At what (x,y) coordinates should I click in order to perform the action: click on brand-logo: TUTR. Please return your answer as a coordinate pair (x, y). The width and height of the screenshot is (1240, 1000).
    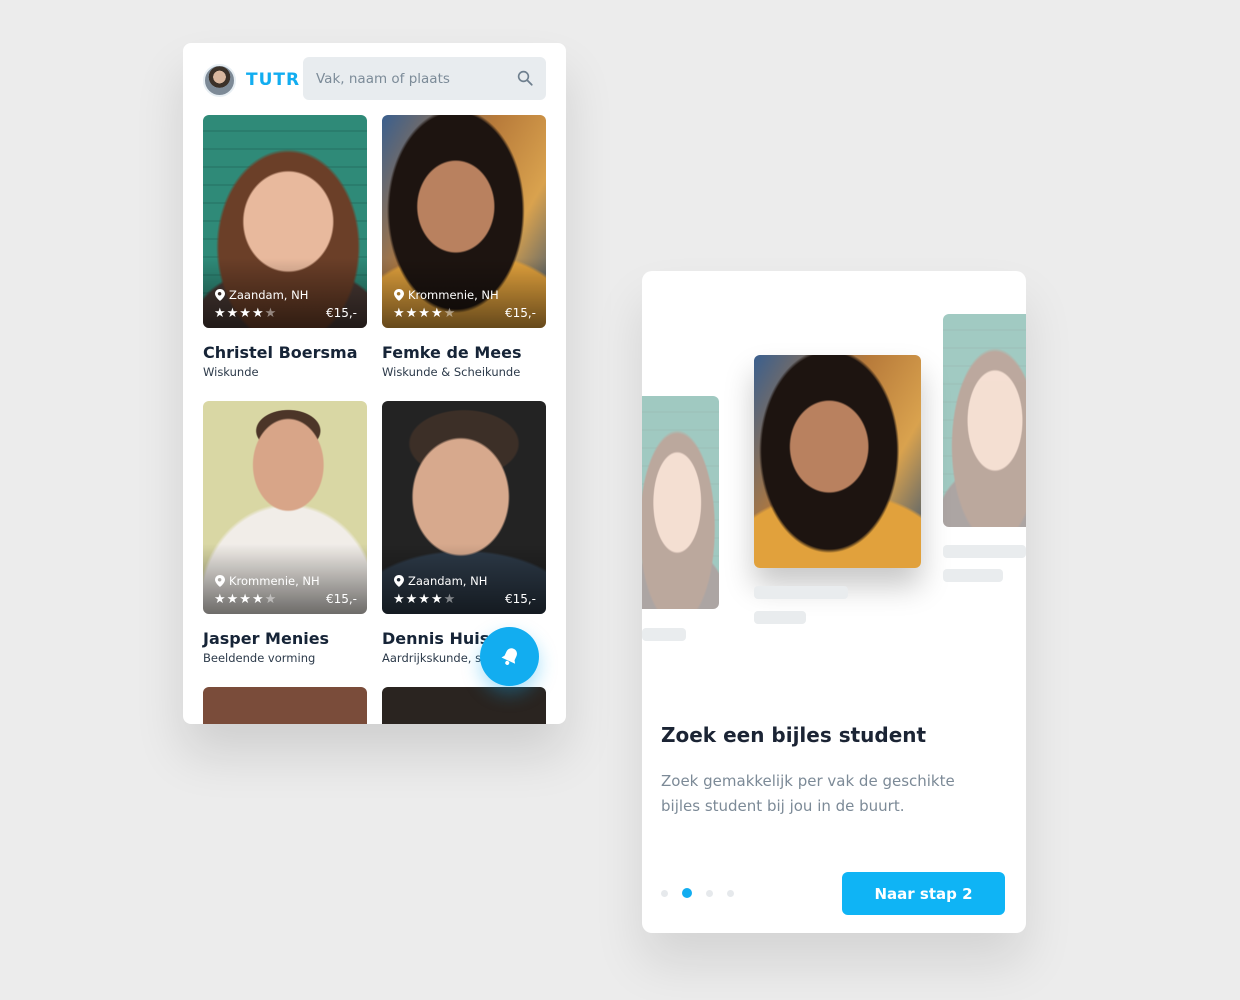
    Looking at the image, I should click on (273, 80).